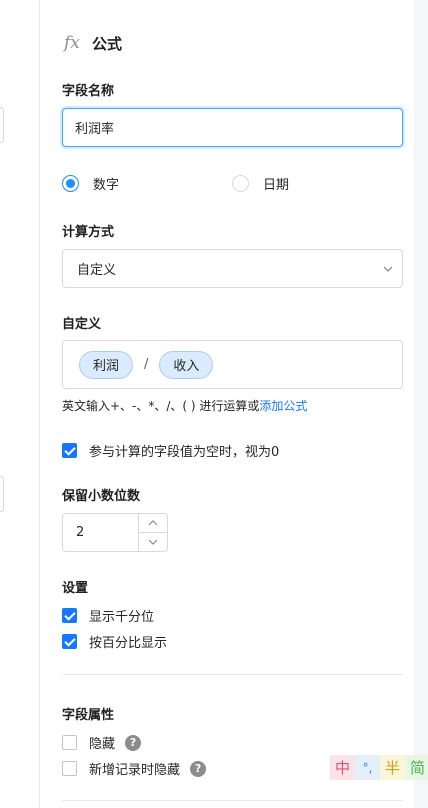 This screenshot has height=808, width=428. I want to click on attribute-item-label: 新增记录时隐藏, so click(135, 770).